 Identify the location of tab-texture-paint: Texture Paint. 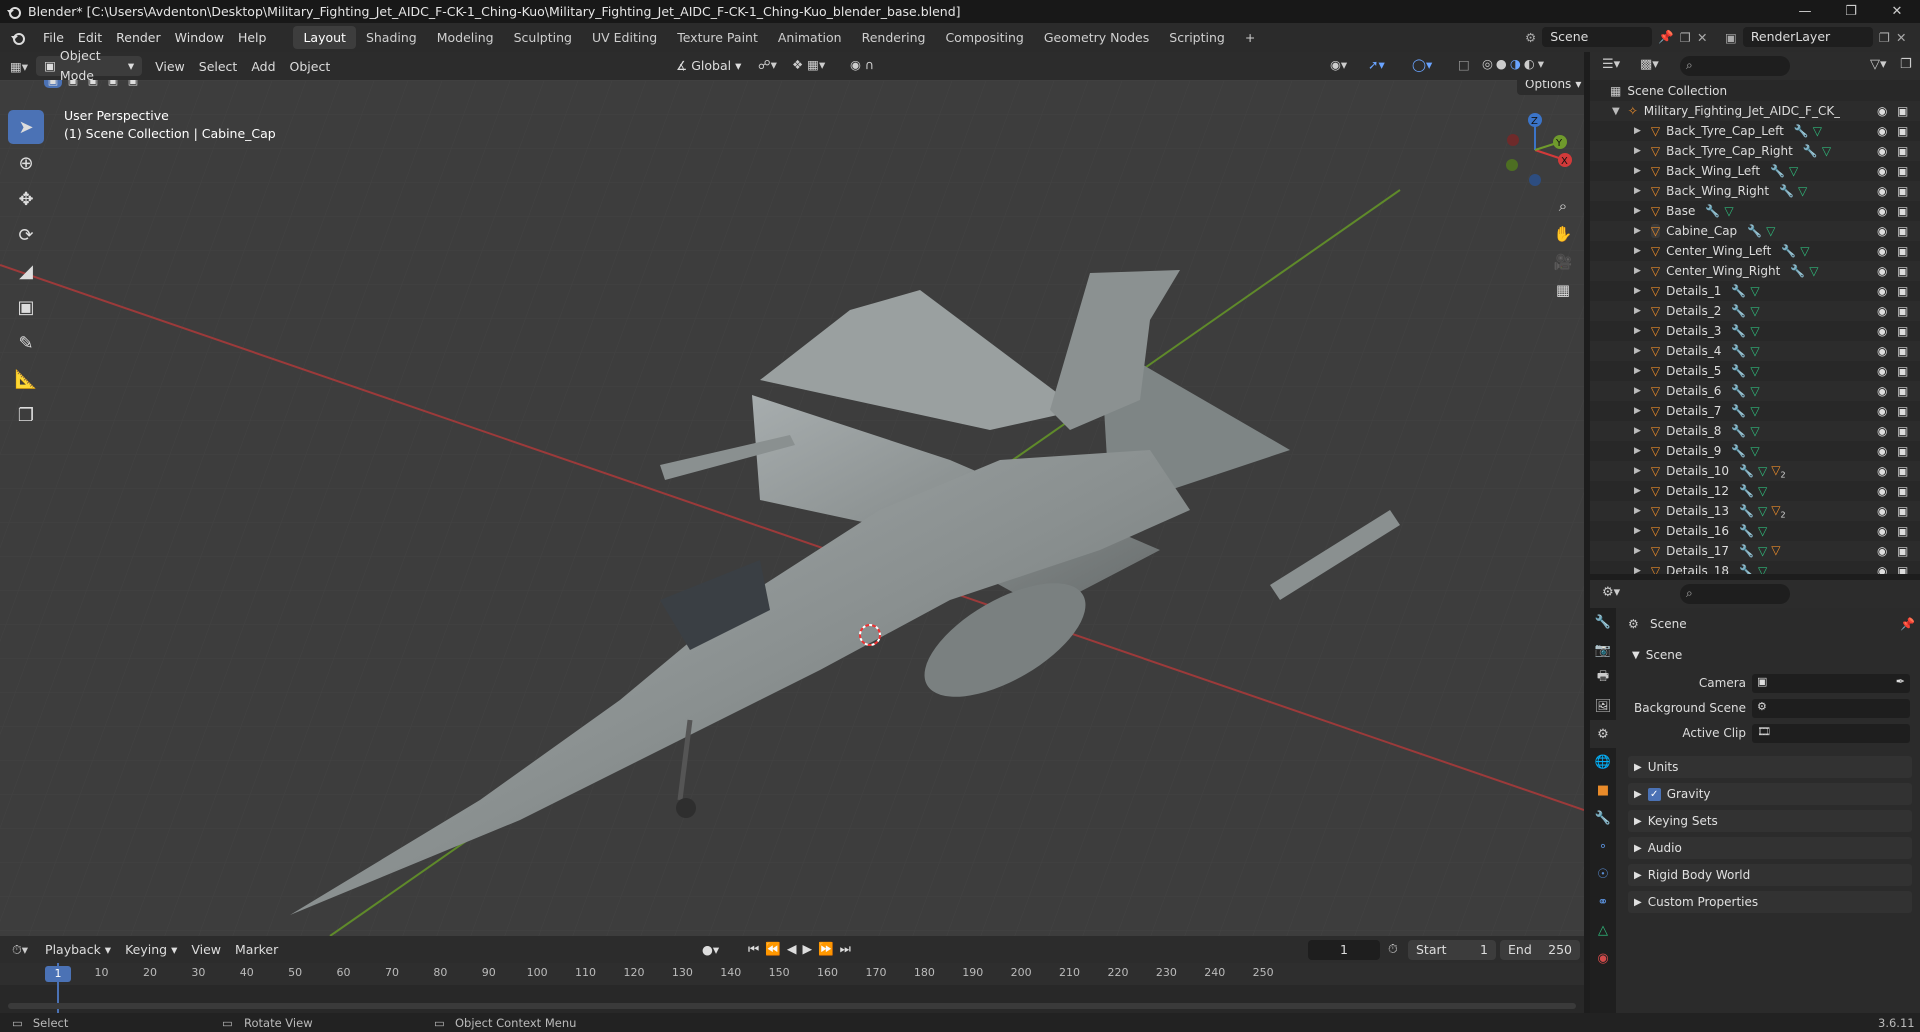
(717, 37).